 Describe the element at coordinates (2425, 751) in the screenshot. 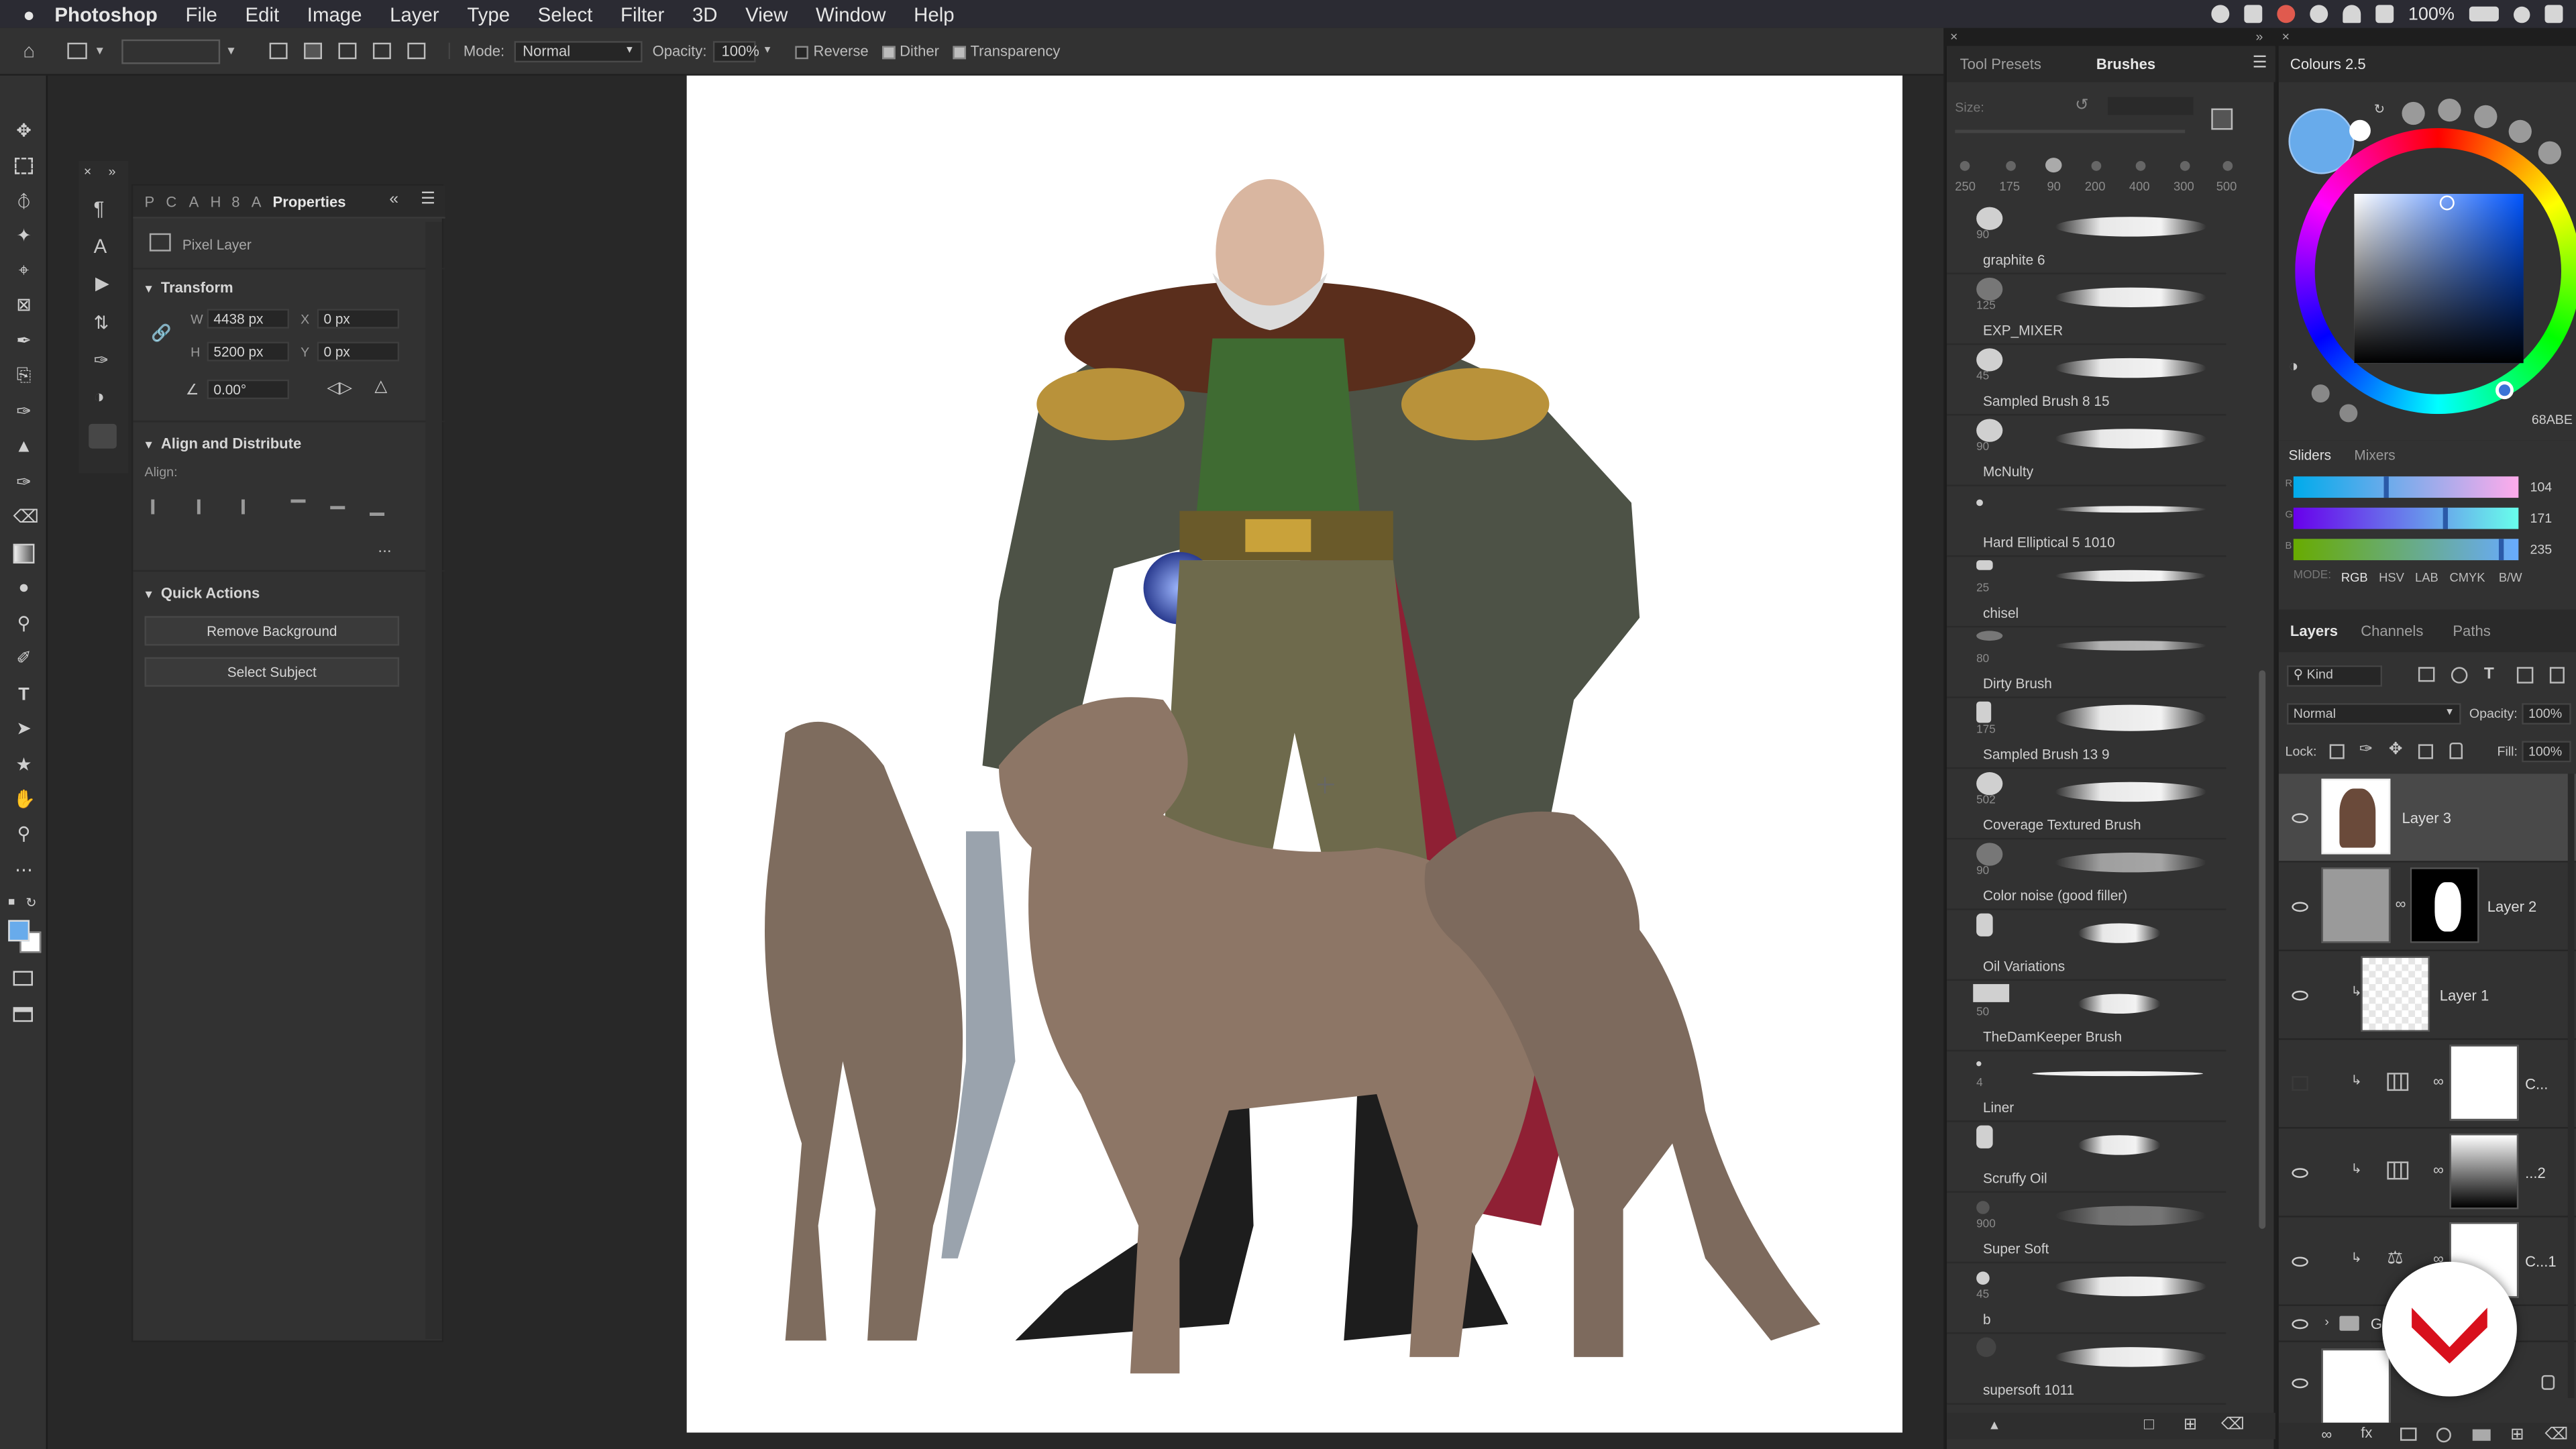

I see `lock-artboard-icon` at that location.